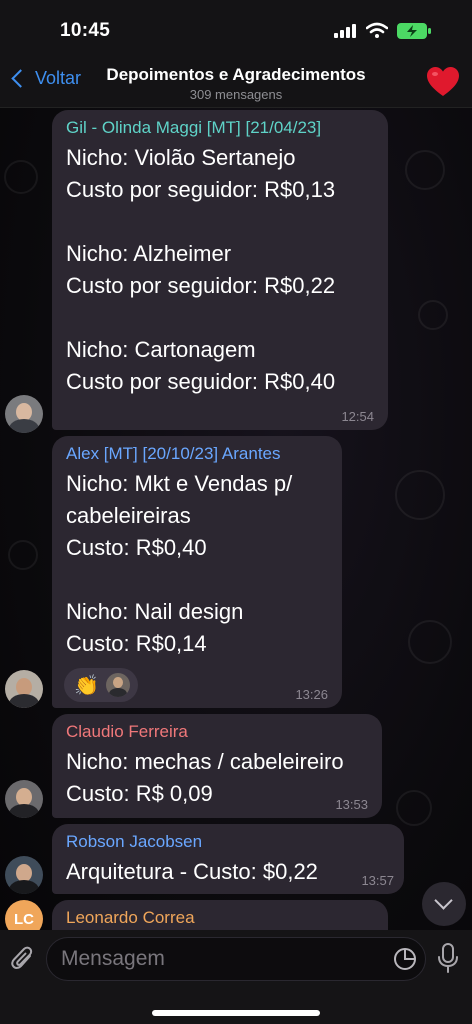  I want to click on sticker-icon, so click(405, 959).